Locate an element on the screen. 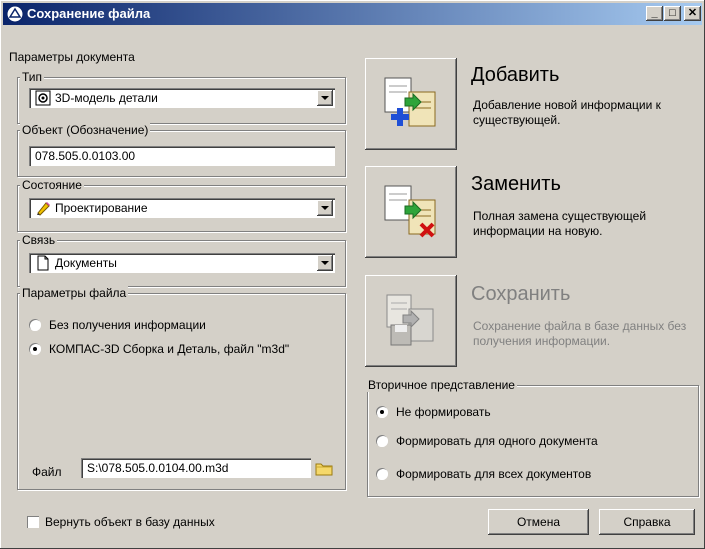  file-path-input: S:\078.505.0.0104.00.m3d is located at coordinates (196, 468).